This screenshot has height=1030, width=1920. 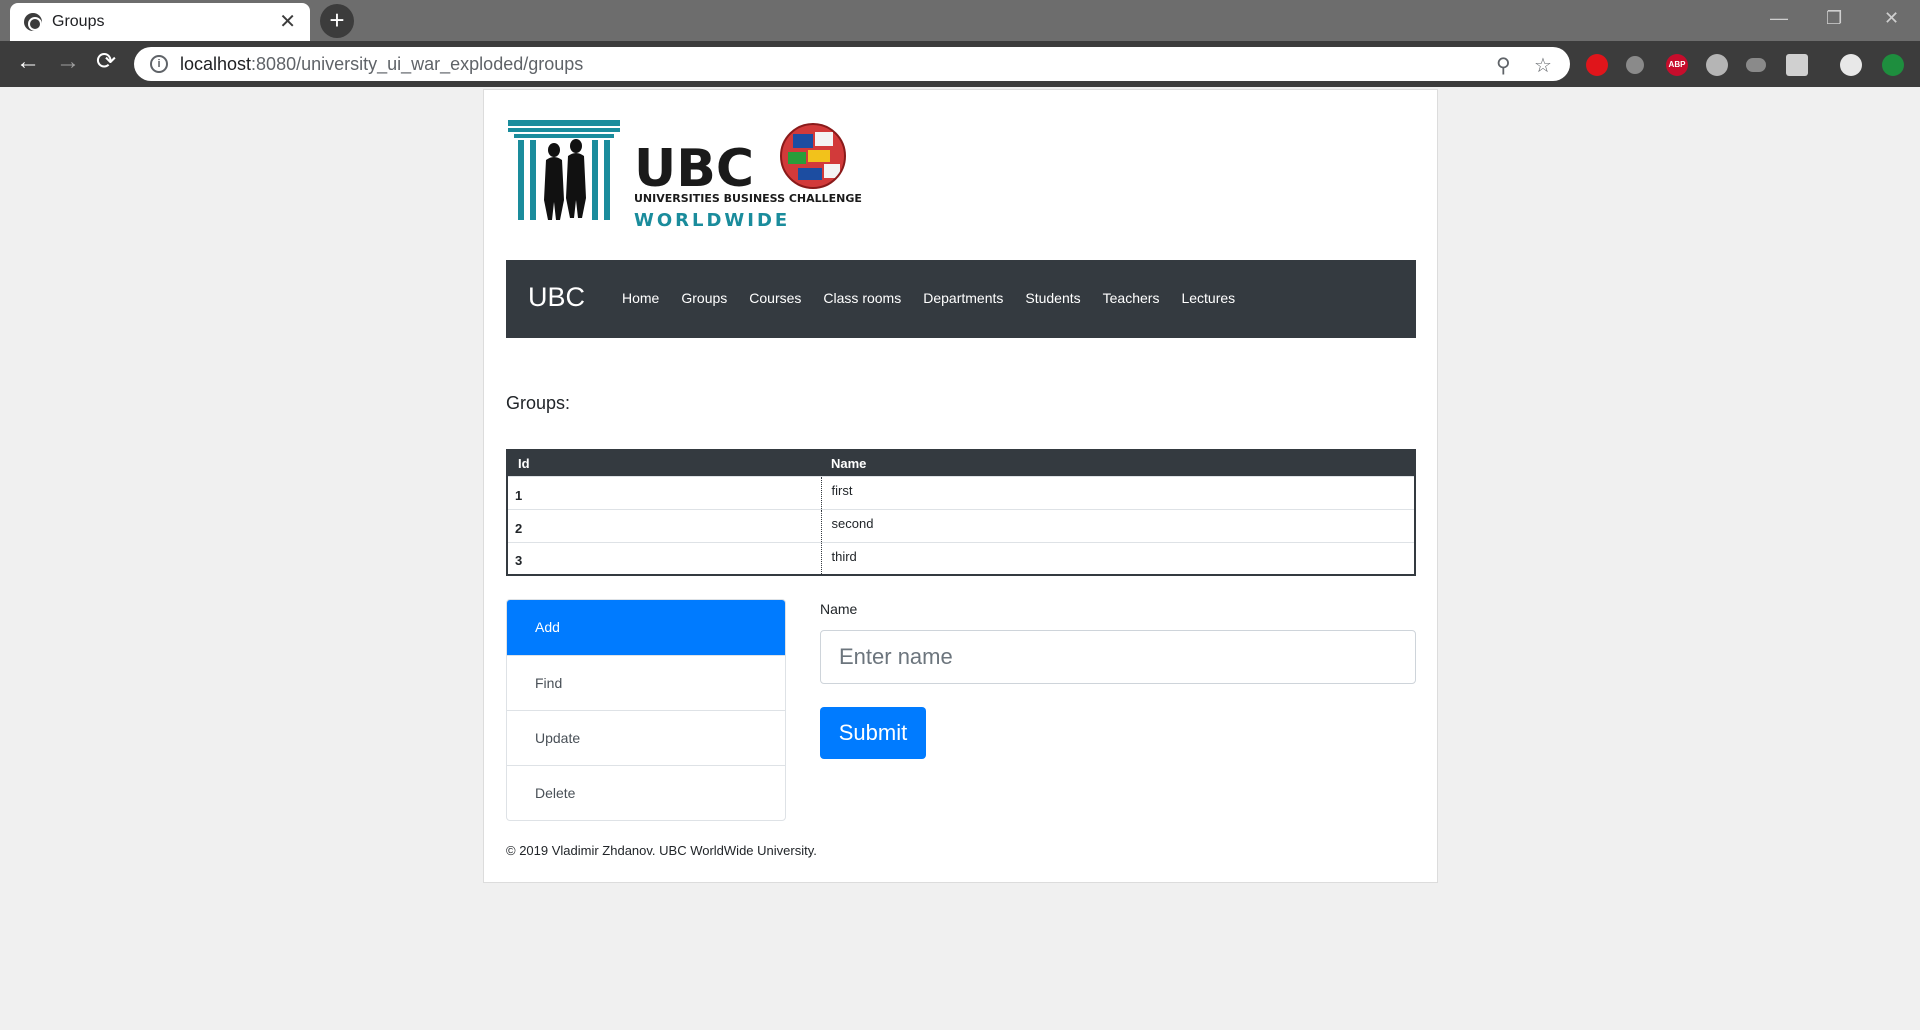 What do you see at coordinates (1677, 65) in the screenshot?
I see `adblock-icon: ABP` at bounding box center [1677, 65].